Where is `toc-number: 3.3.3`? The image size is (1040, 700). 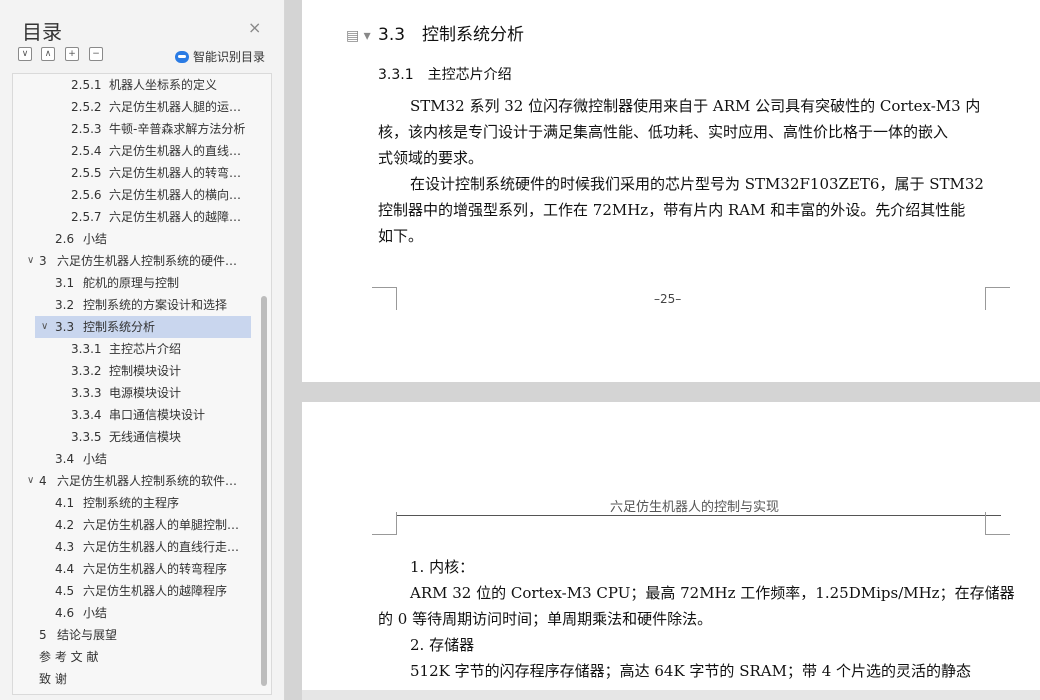
toc-number: 3.3.3 is located at coordinates (86, 393).